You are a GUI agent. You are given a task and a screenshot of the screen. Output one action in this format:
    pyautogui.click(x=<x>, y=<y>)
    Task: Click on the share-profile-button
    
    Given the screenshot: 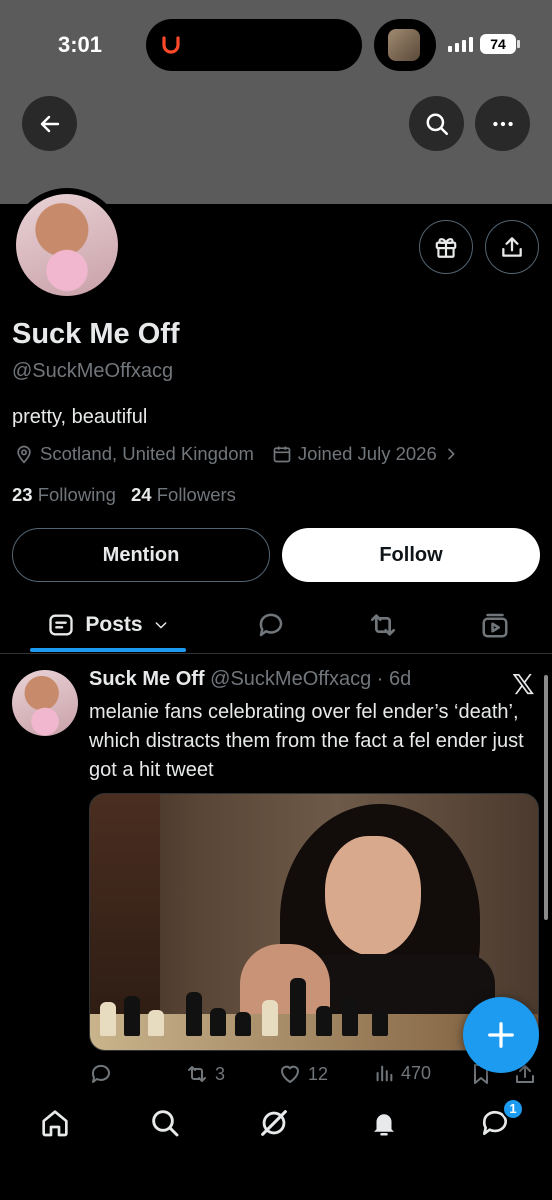 What is the action you would take?
    pyautogui.click(x=512, y=247)
    